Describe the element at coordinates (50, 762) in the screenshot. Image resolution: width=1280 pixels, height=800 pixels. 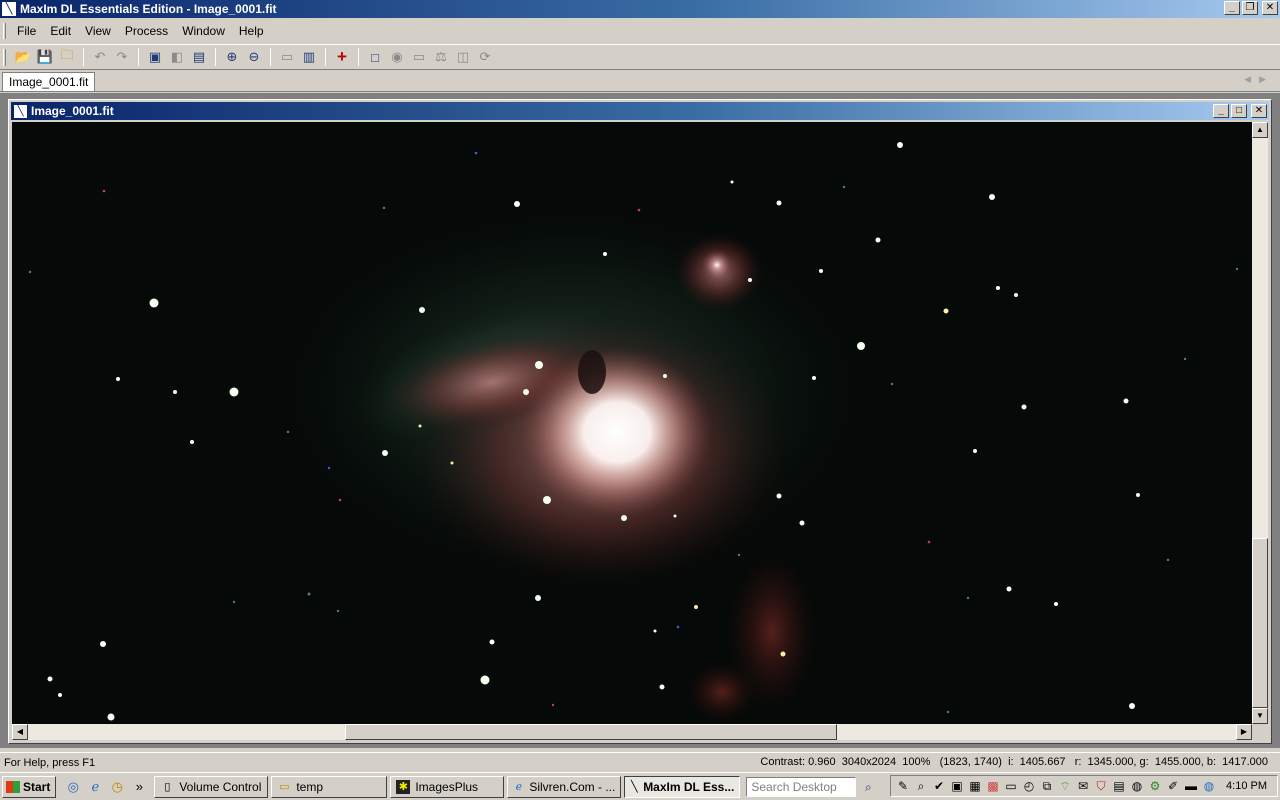
I see `status-help-text: For Help, press F1` at that location.